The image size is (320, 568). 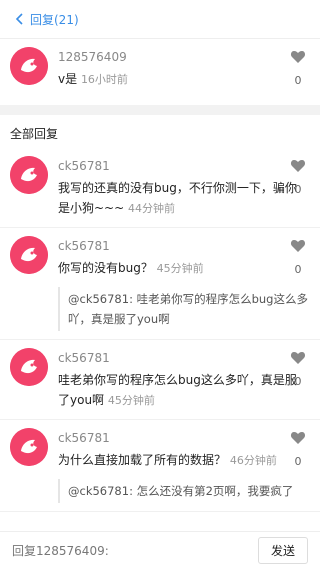 What do you see at coordinates (183, 309) in the screenshot?
I see `quoted-reply: @ck56781: 哇老弟你写的程序怎么bug这么多吖，真是服了you啊` at bounding box center [183, 309].